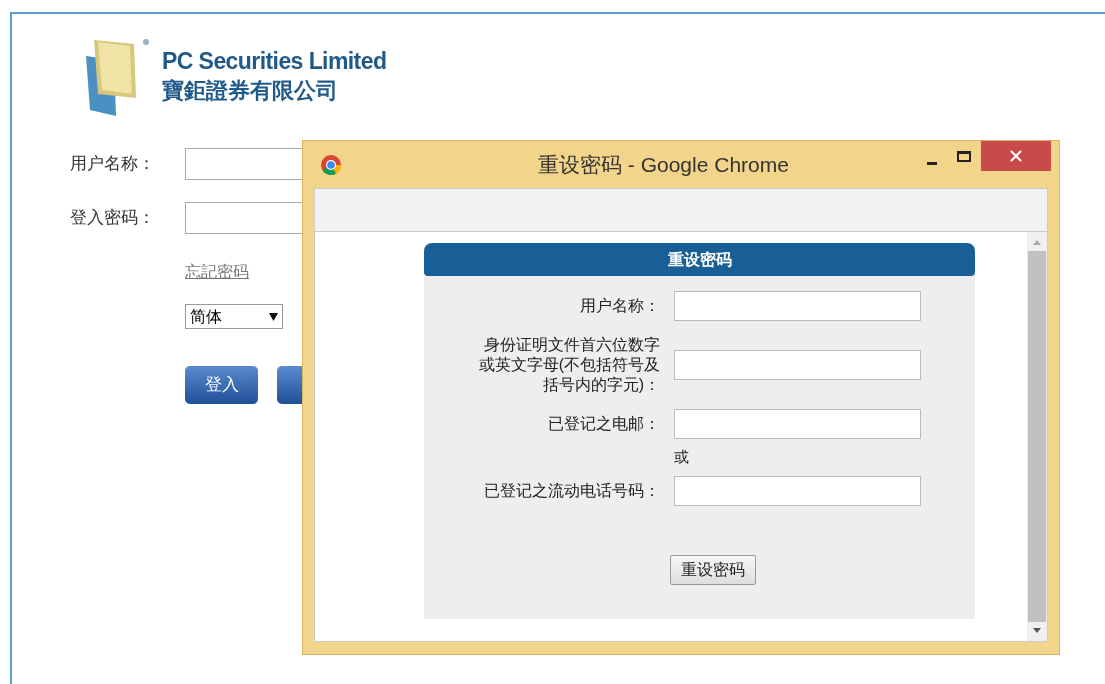 The width and height of the screenshot is (1105, 684). What do you see at coordinates (331, 164) in the screenshot?
I see `browser-logo-icon` at bounding box center [331, 164].